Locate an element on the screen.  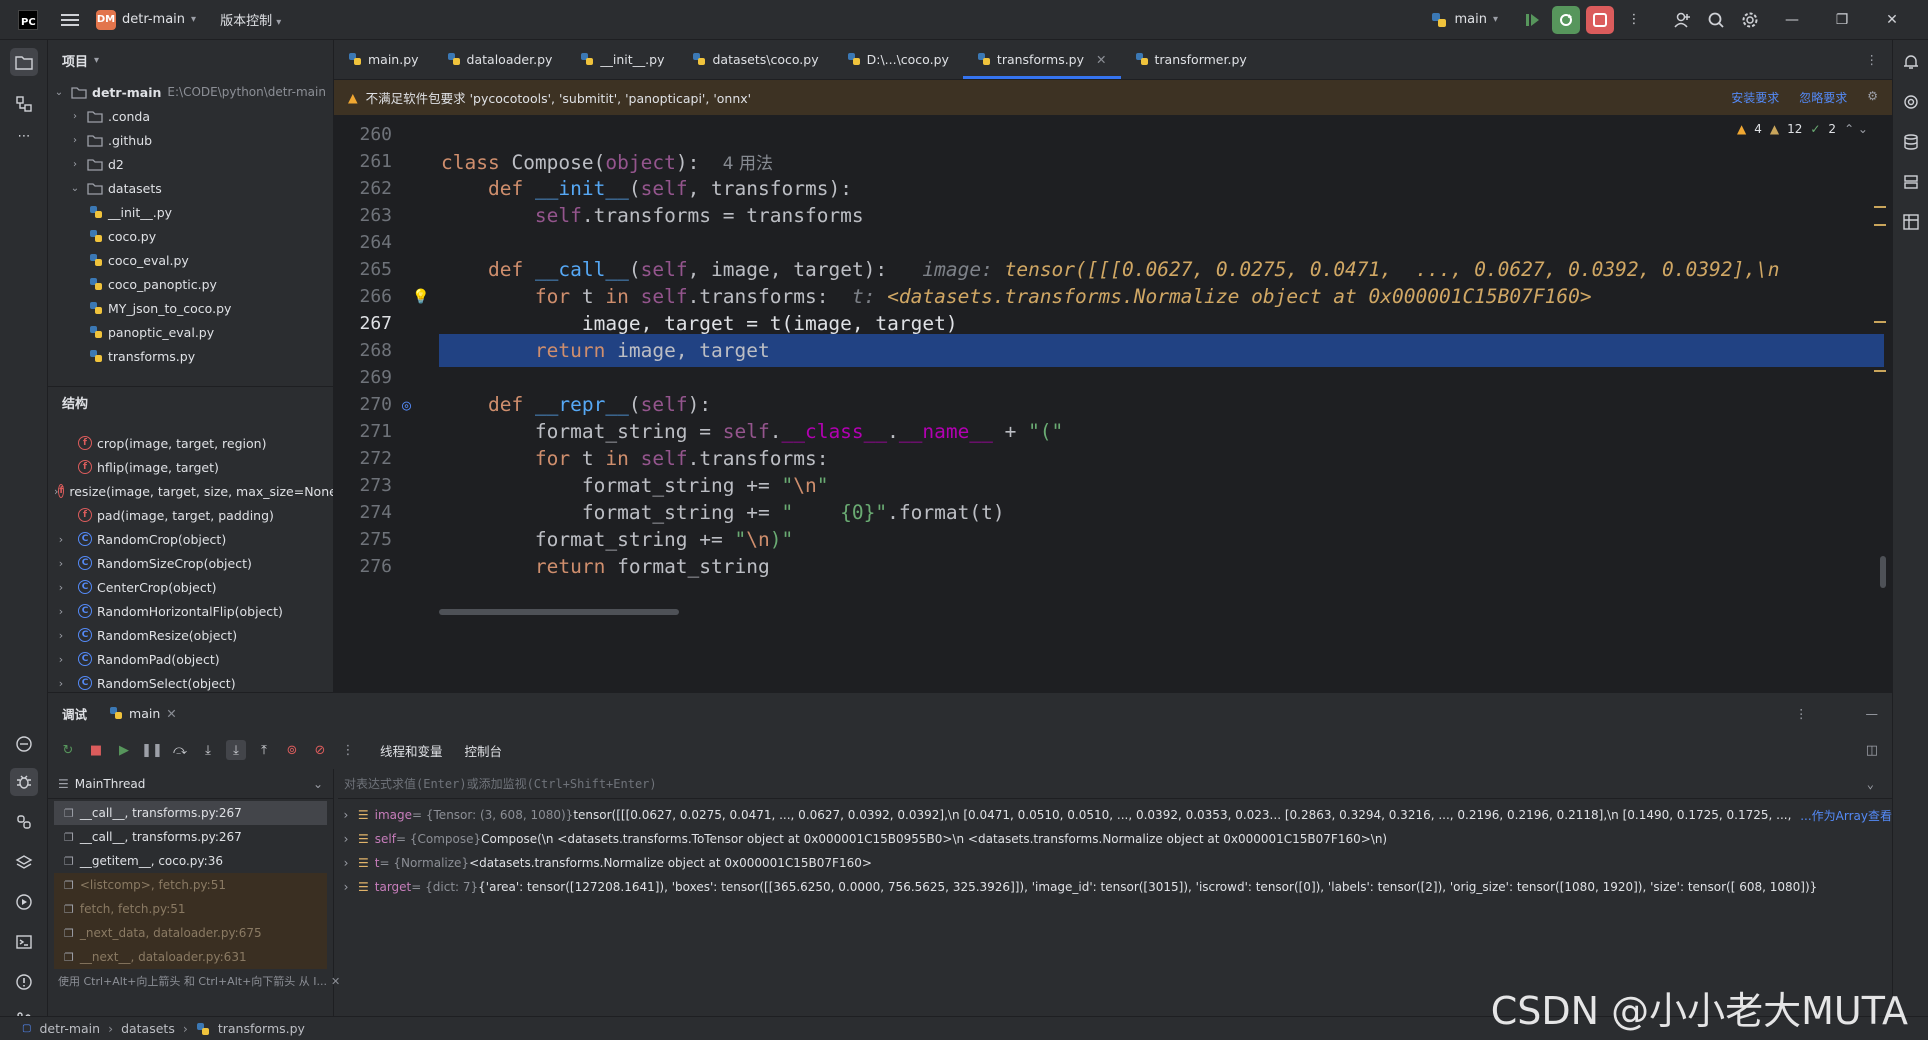
restore-icon: ❐ is located at coordinates (1842, 20).